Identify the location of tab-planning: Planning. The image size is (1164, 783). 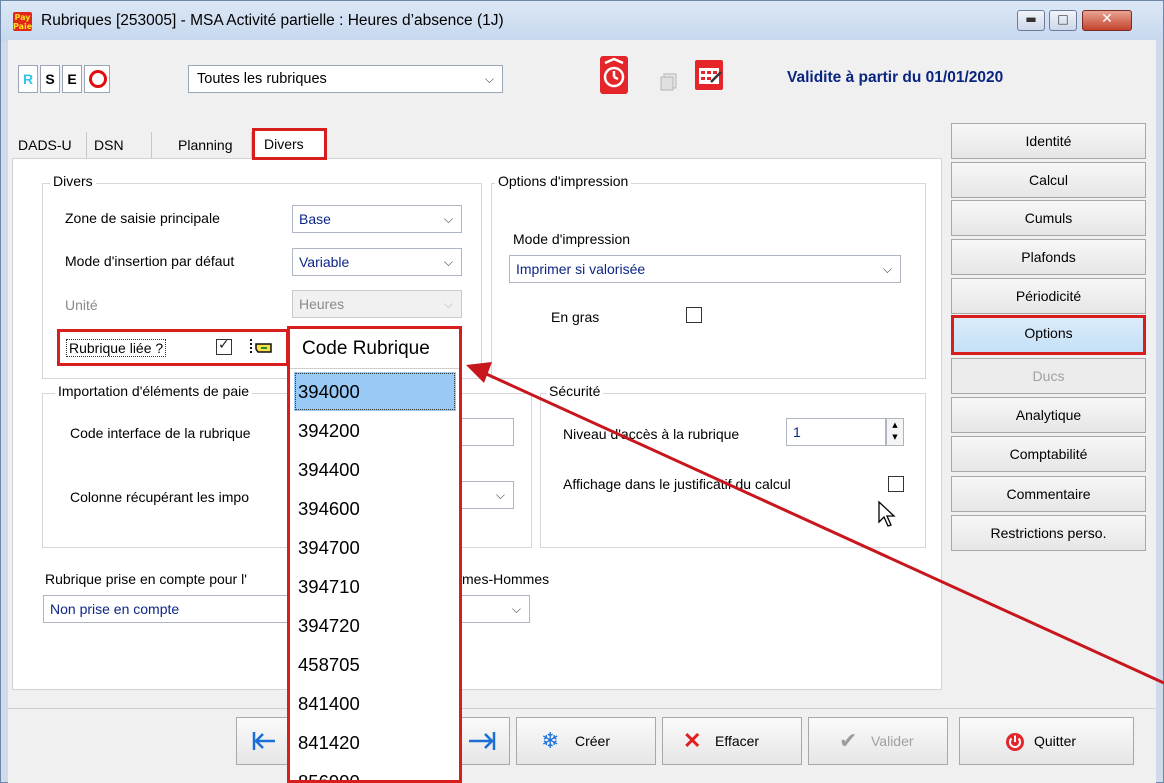
(212, 145).